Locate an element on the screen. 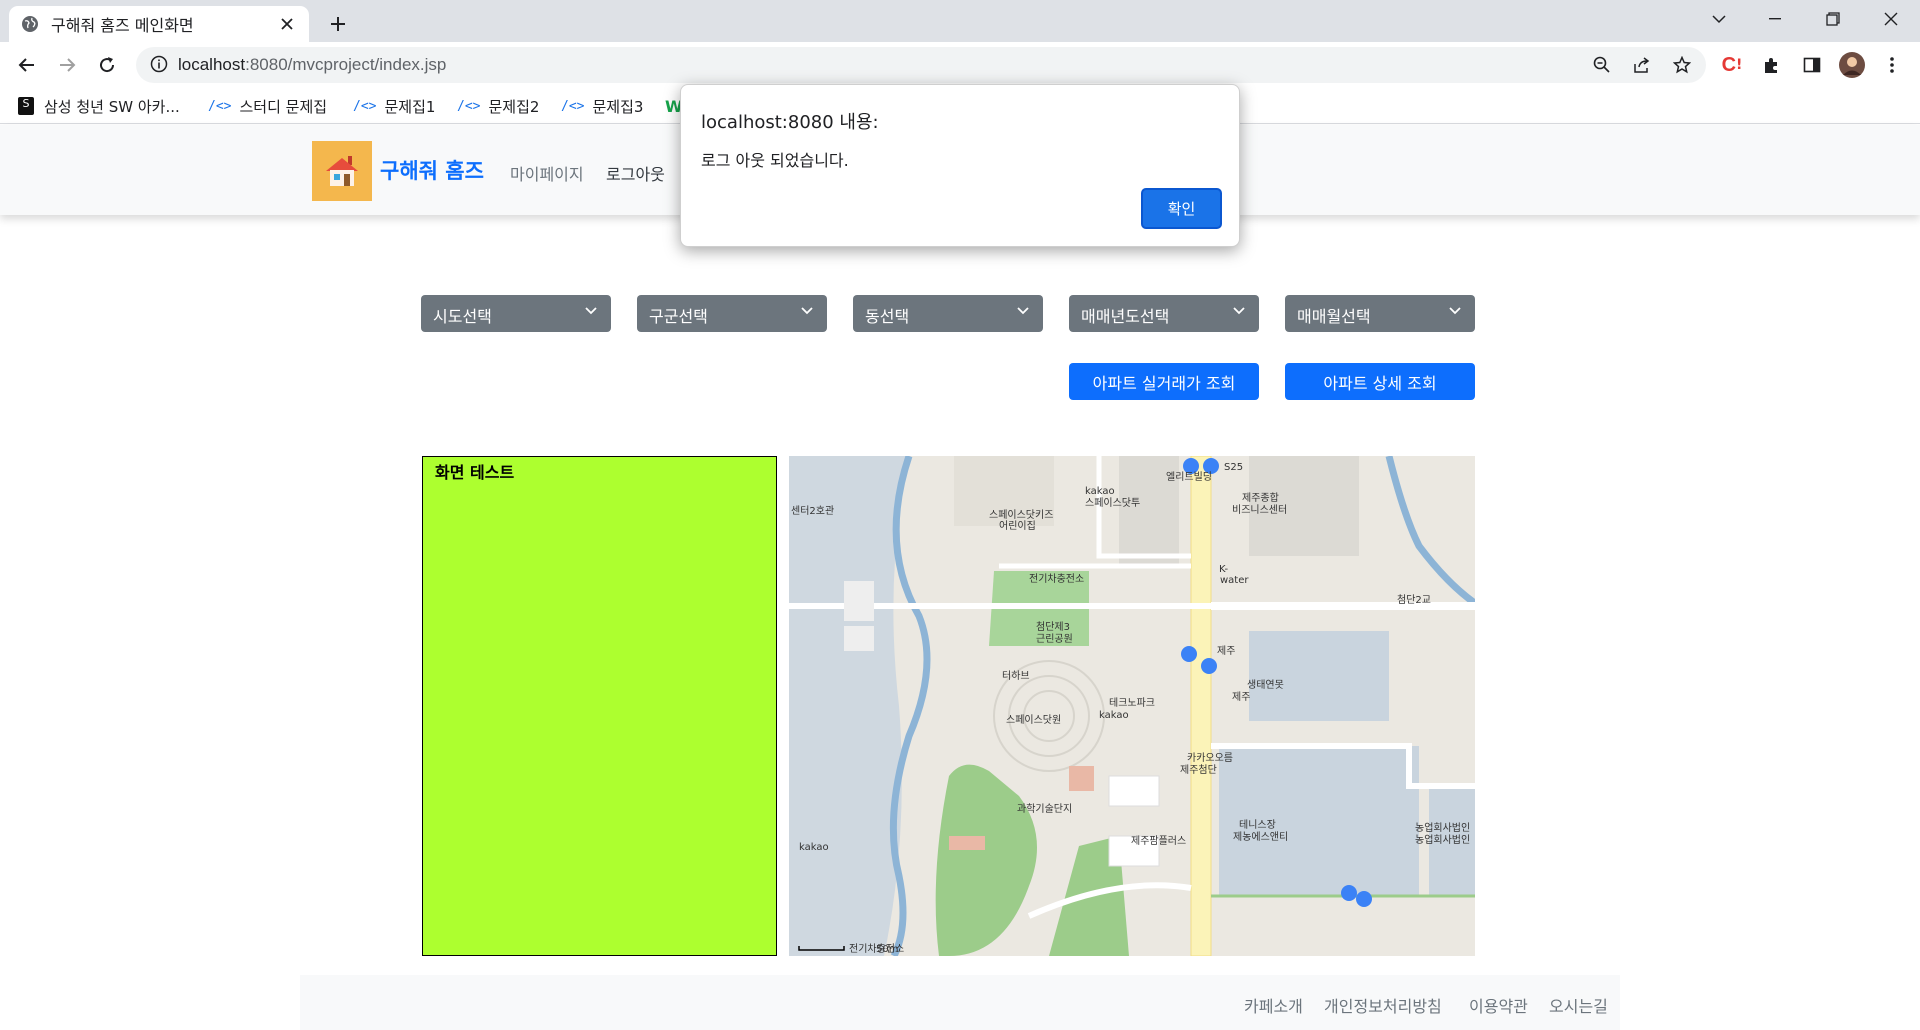 Image resolution: width=1920 pixels, height=1030 pixels. footer-link-privacy: 개인정보처리방침 is located at coordinates (1383, 1005).